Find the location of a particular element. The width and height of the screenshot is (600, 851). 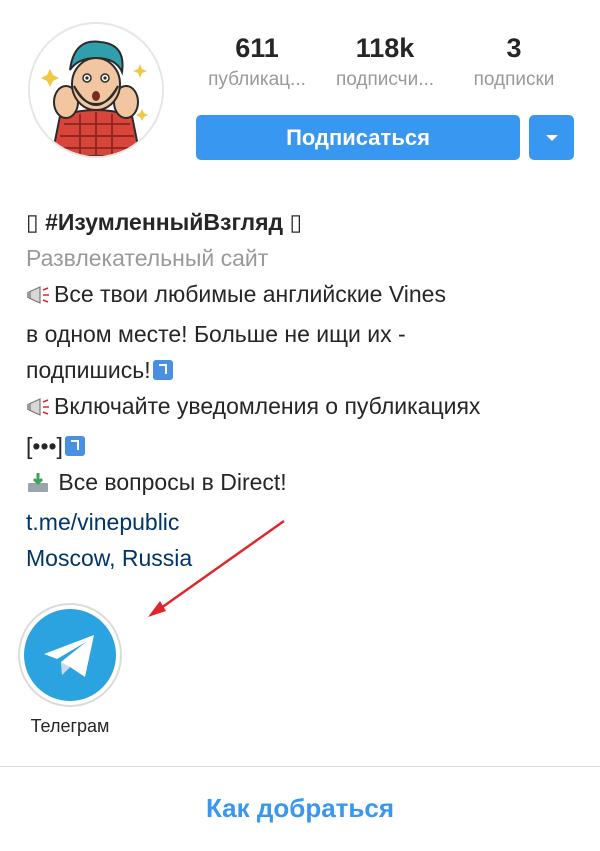

avatar-illustration is located at coordinates (96, 90).